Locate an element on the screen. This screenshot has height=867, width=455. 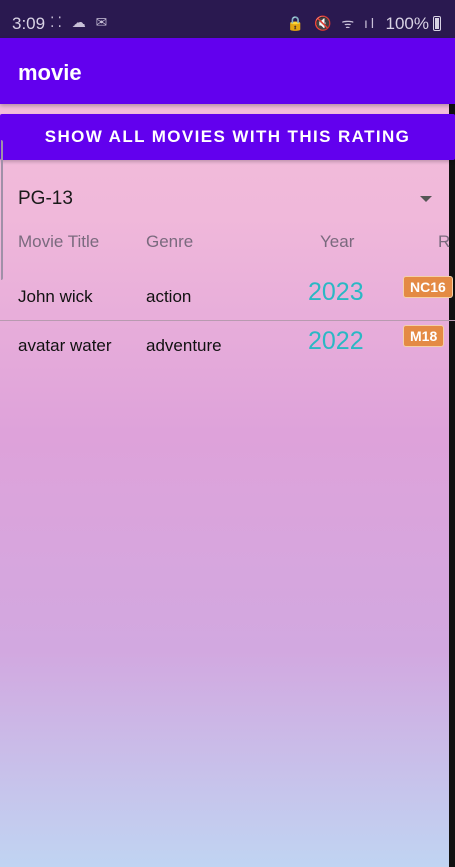
movie-title: John wick is located at coordinates (55, 296).